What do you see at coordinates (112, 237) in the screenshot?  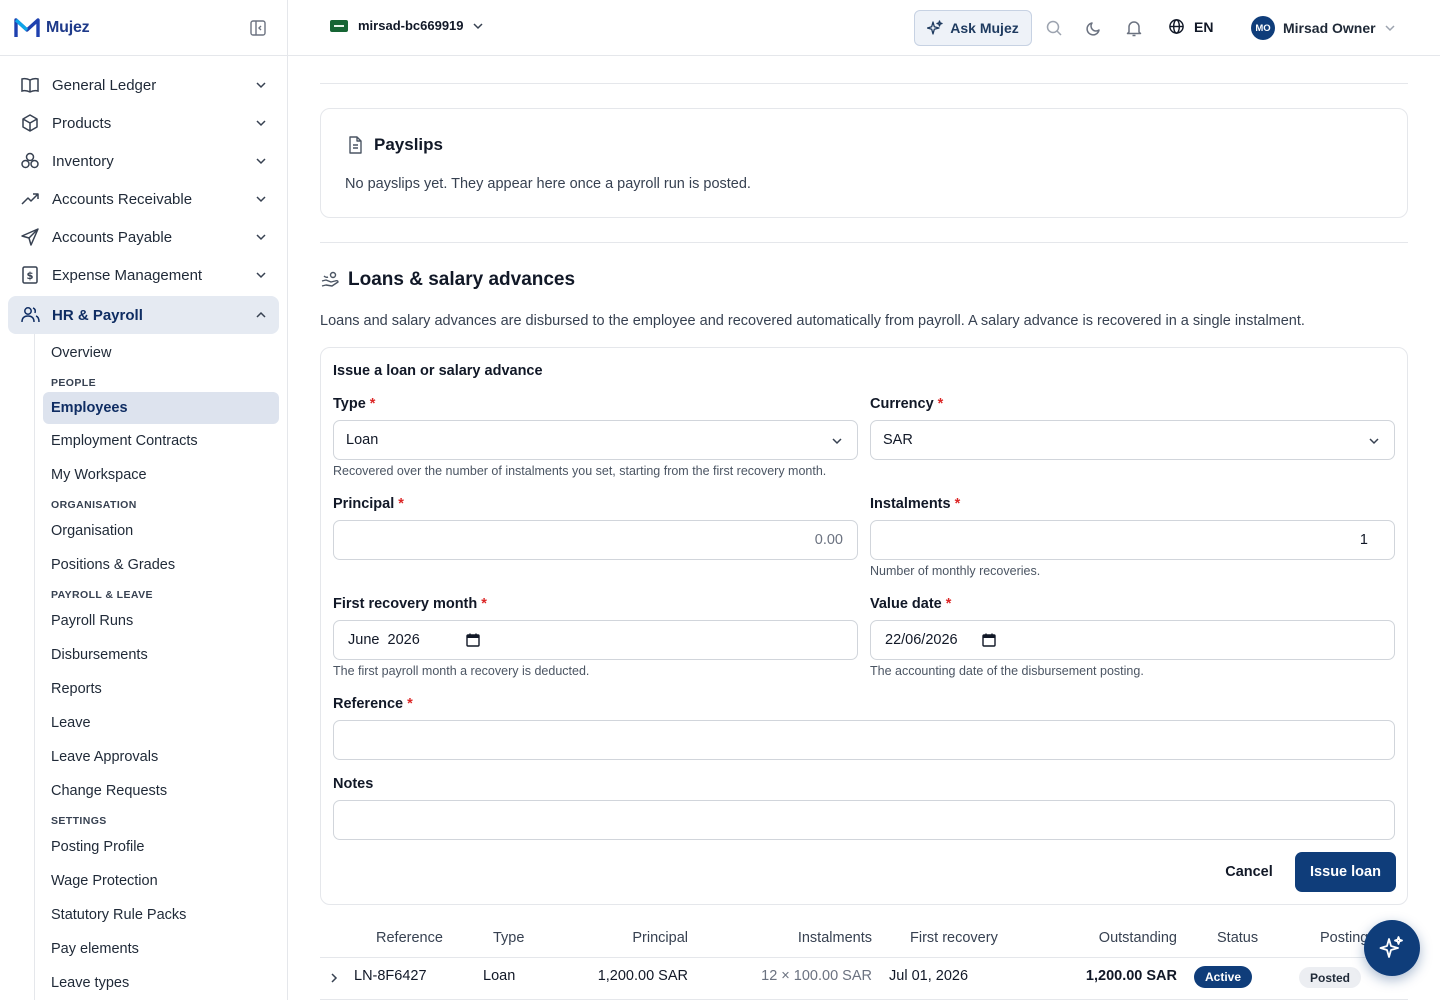 I see `sidebar-item-label: Accounts Payable` at bounding box center [112, 237].